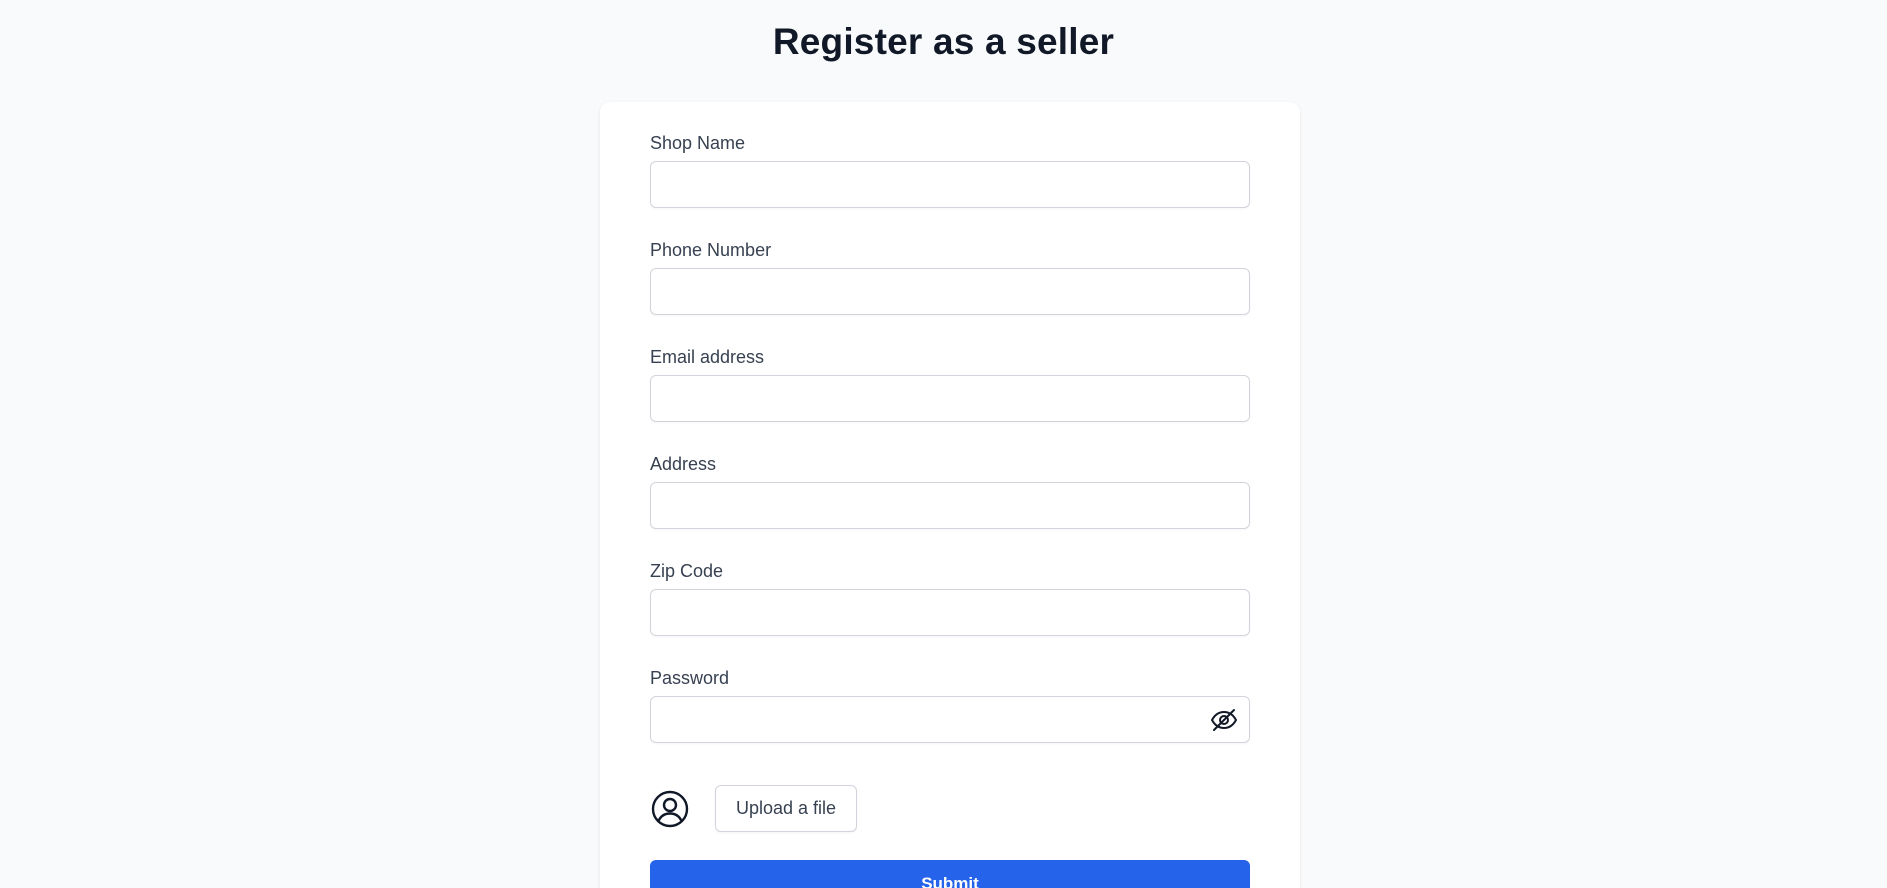  Describe the element at coordinates (1224, 720) in the screenshot. I see `eye-slash-icon` at that location.